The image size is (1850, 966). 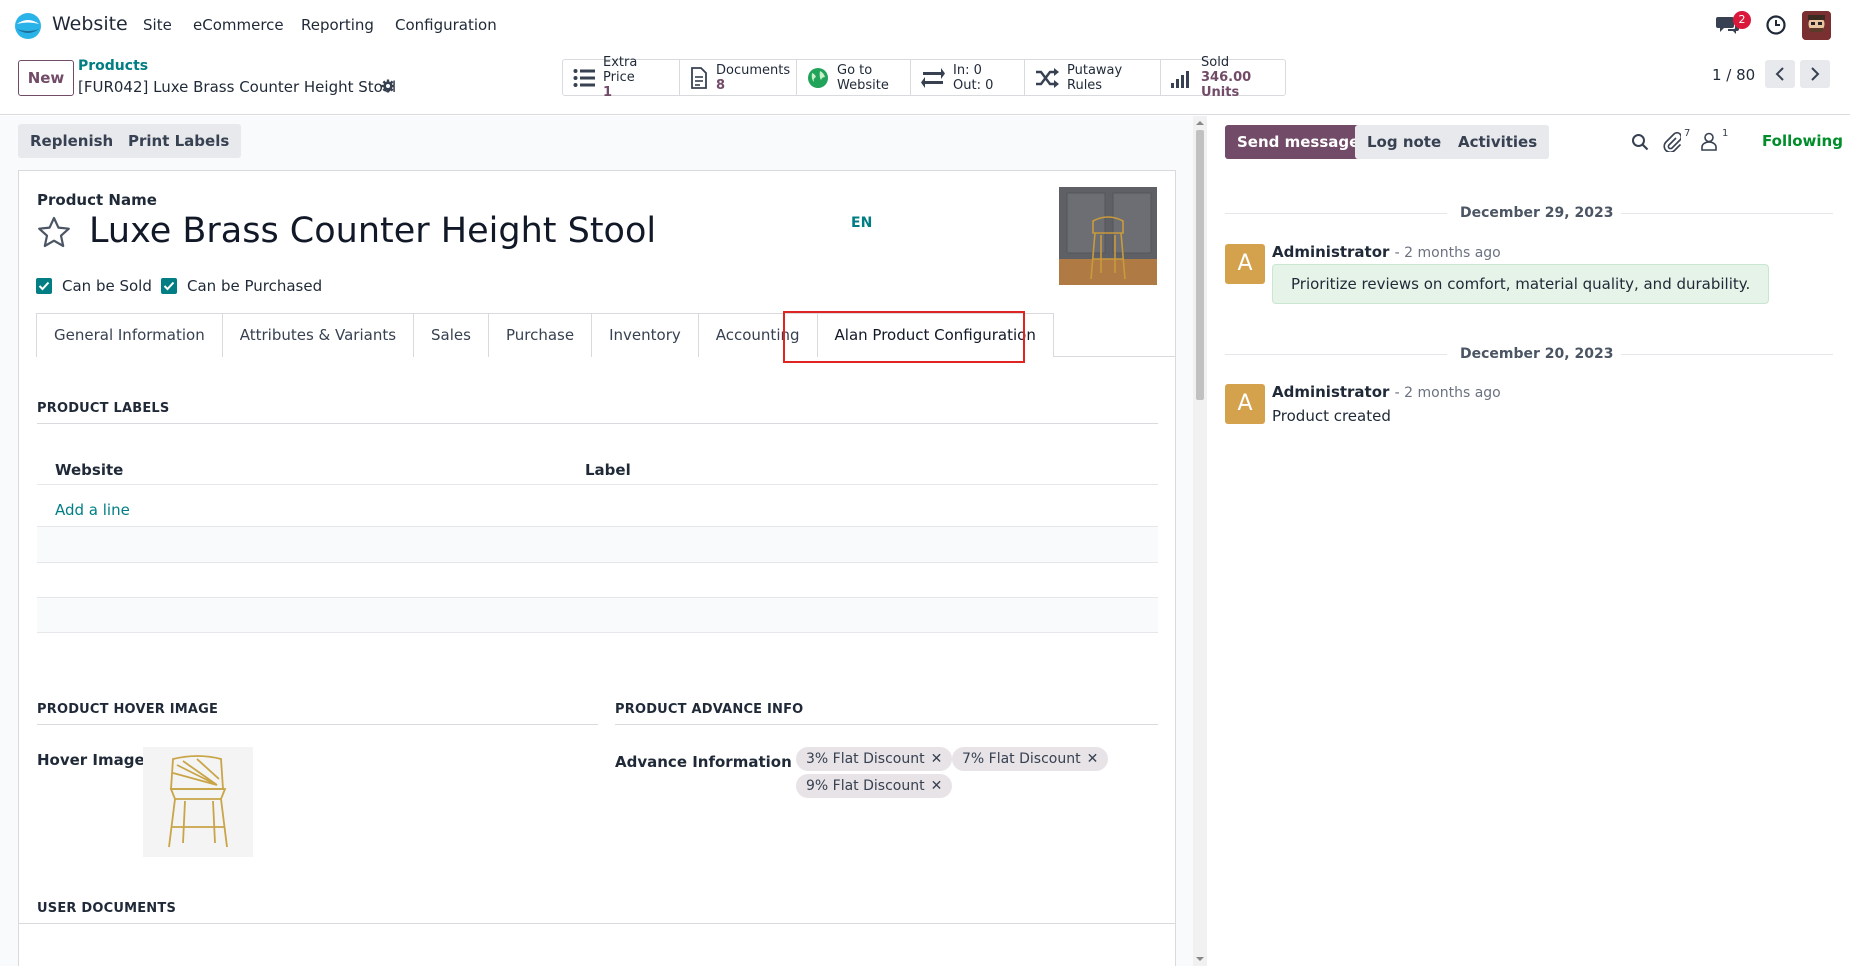 What do you see at coordinates (157, 25) in the screenshot?
I see `menu-site: Site` at bounding box center [157, 25].